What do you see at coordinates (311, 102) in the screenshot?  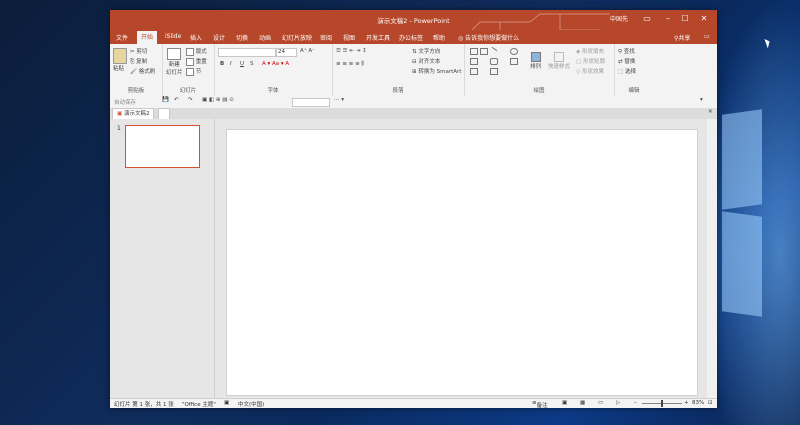 I see `qat-font-box` at bounding box center [311, 102].